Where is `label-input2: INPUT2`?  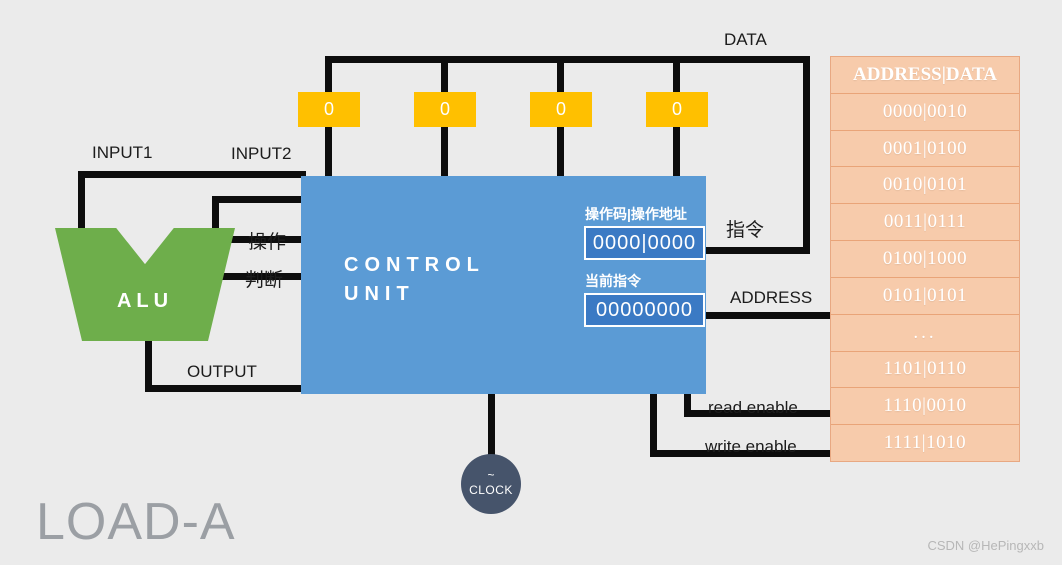 label-input2: INPUT2 is located at coordinates (261, 153).